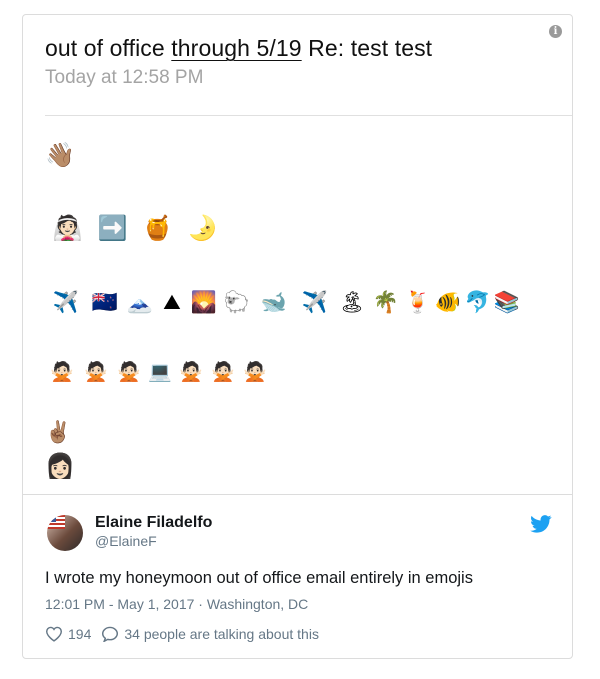  I want to click on tweet-meta: 12:01 PM - May 1, 2017 · Washington, DC, so click(176, 604).